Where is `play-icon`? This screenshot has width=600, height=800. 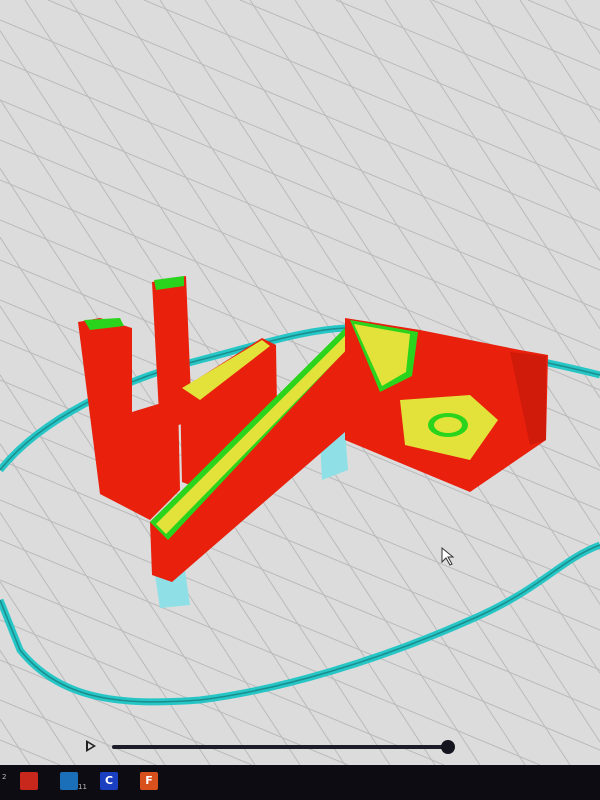 play-icon is located at coordinates (91, 746).